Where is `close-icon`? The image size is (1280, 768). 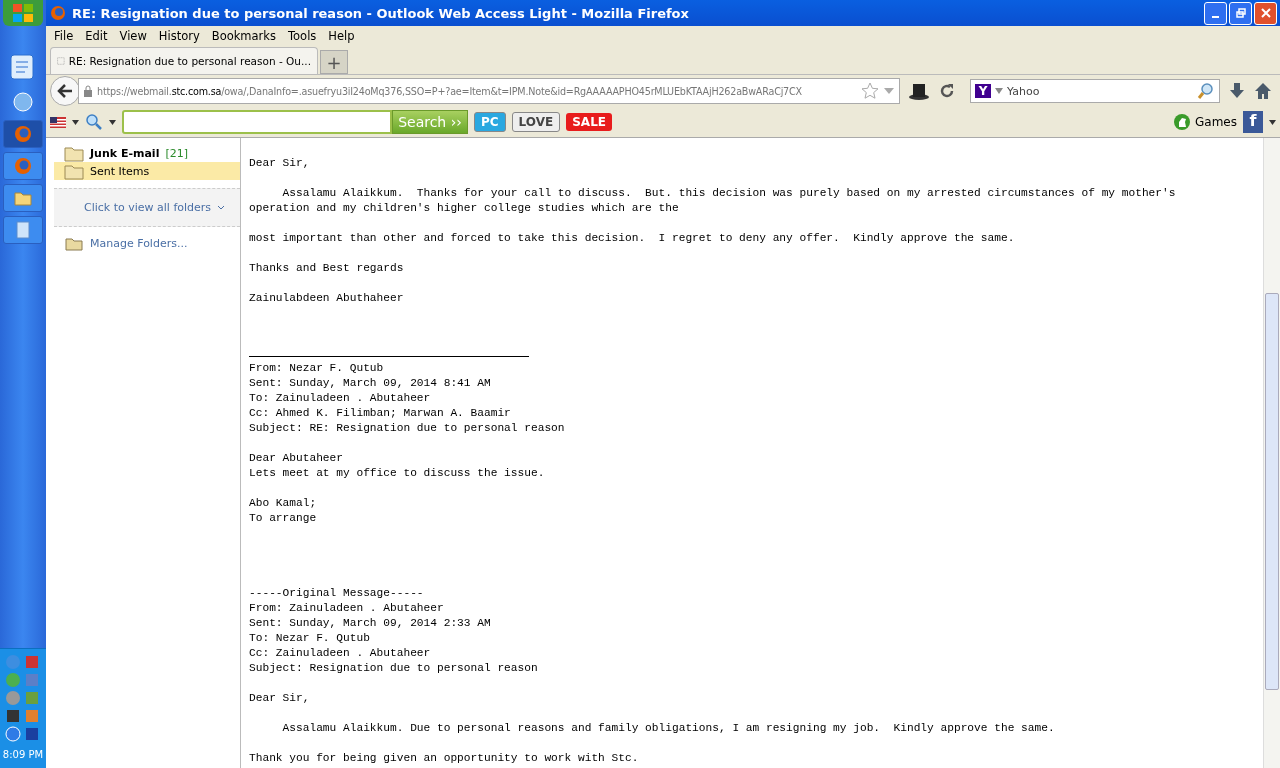 close-icon is located at coordinates (1265, 13).